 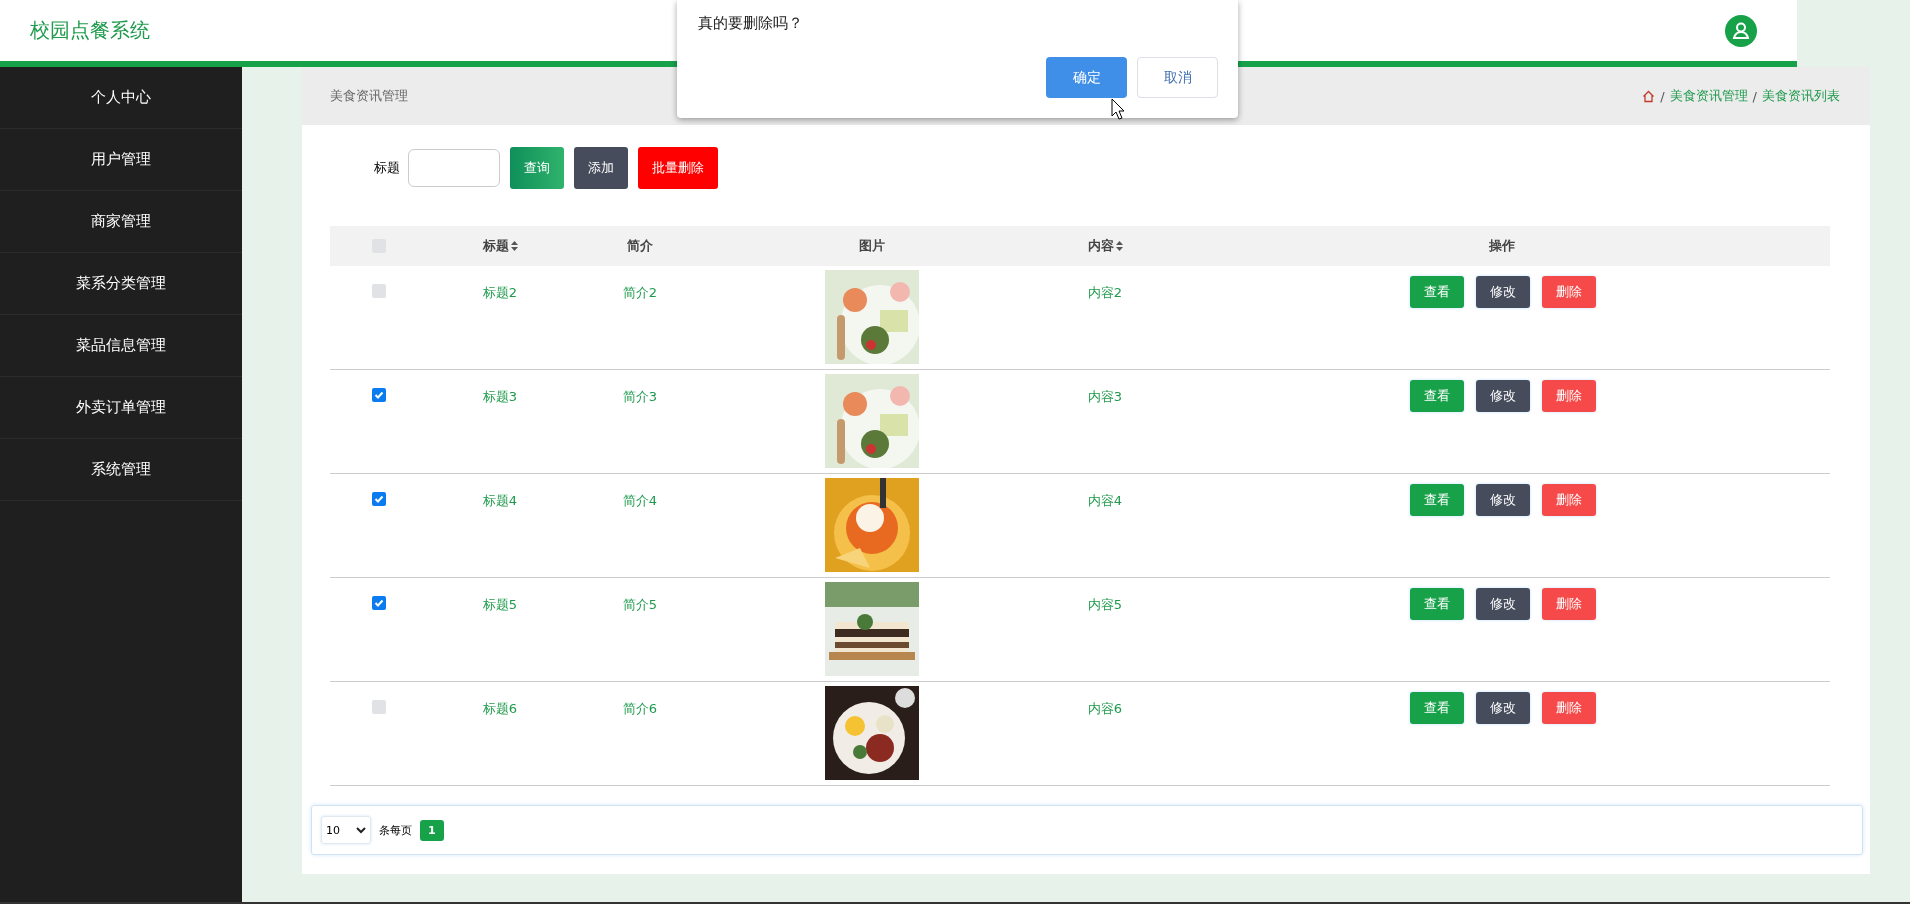 What do you see at coordinates (1105, 397) in the screenshot?
I see `table-cell: 内容3` at bounding box center [1105, 397].